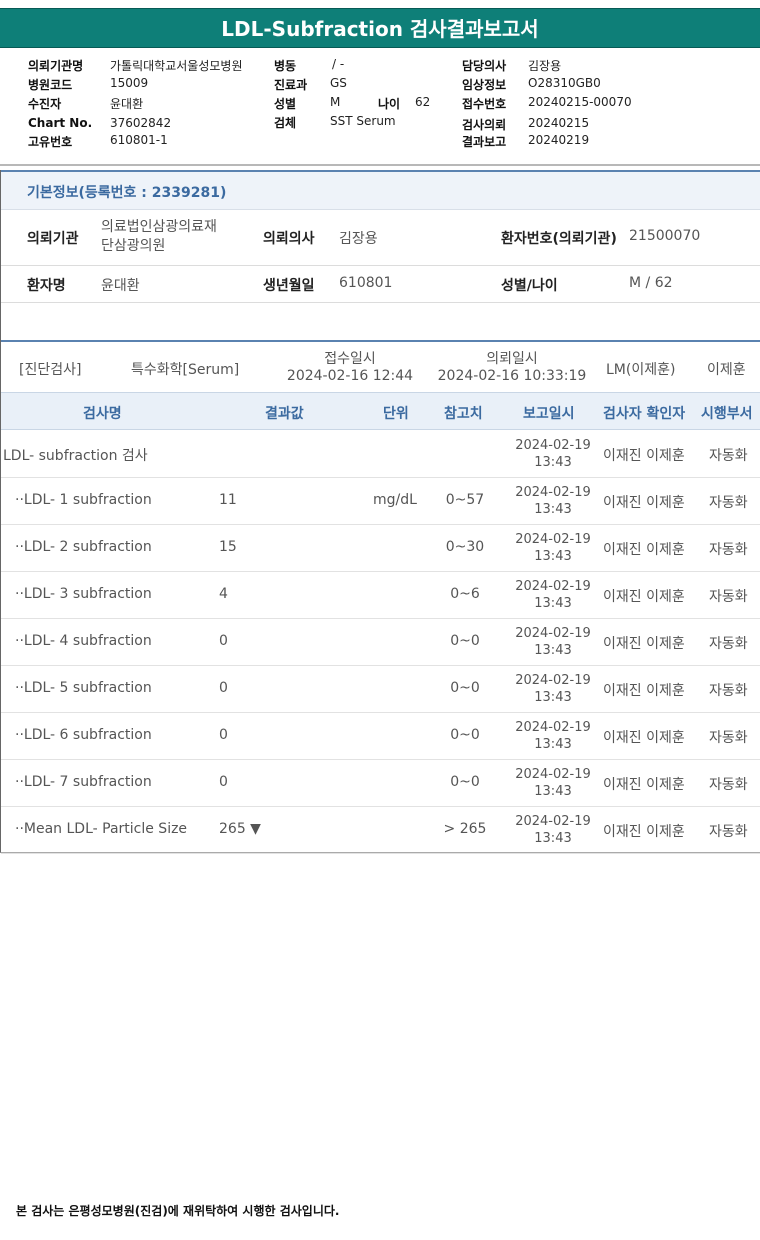  I want to click on chart-no-label: Chart No., so click(60, 123).